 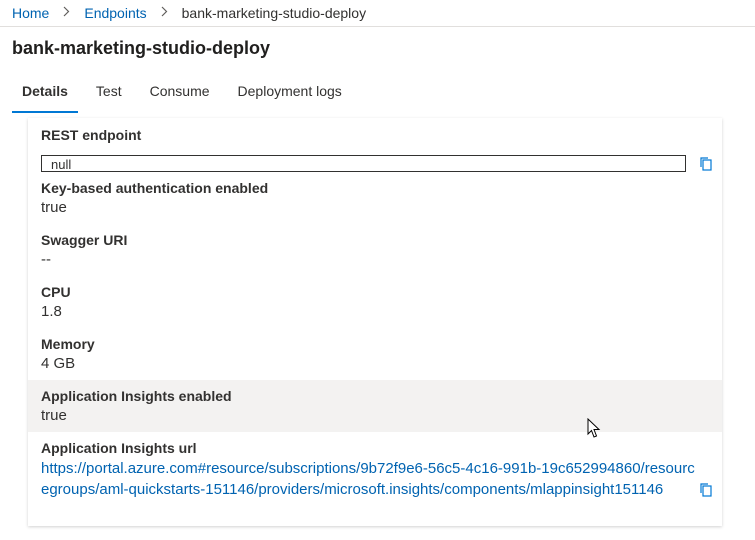 I want to click on field-key-auth: Key-based authentication enabled true, so click(x=375, y=205).